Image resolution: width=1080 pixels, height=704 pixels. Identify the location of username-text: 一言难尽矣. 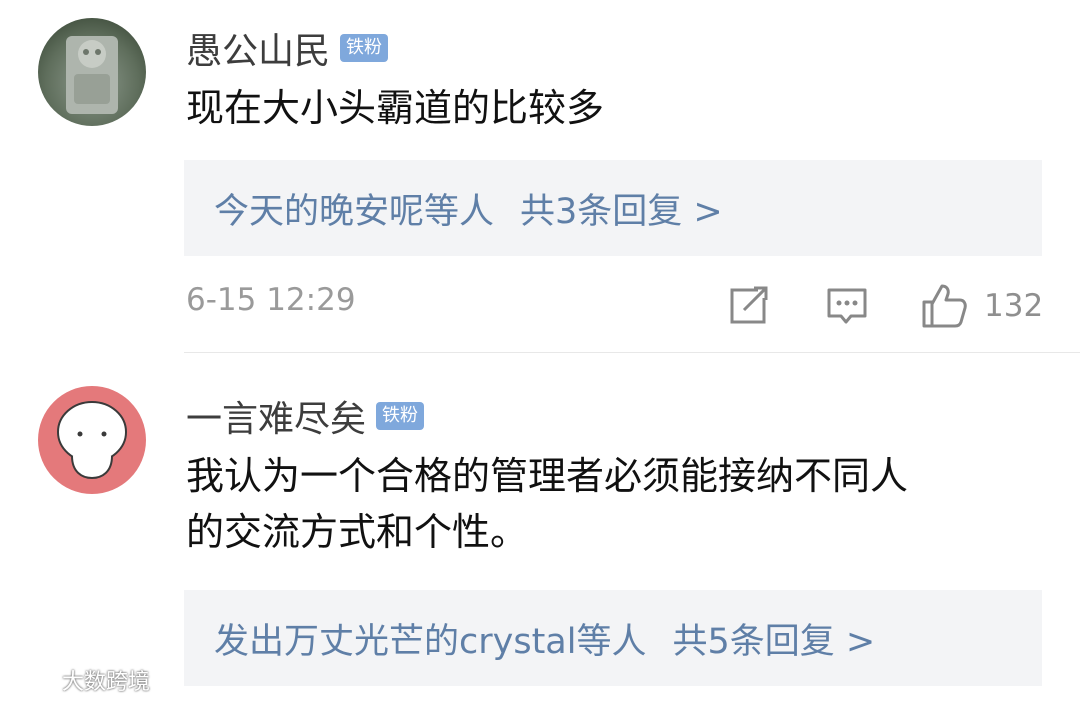
(276, 416).